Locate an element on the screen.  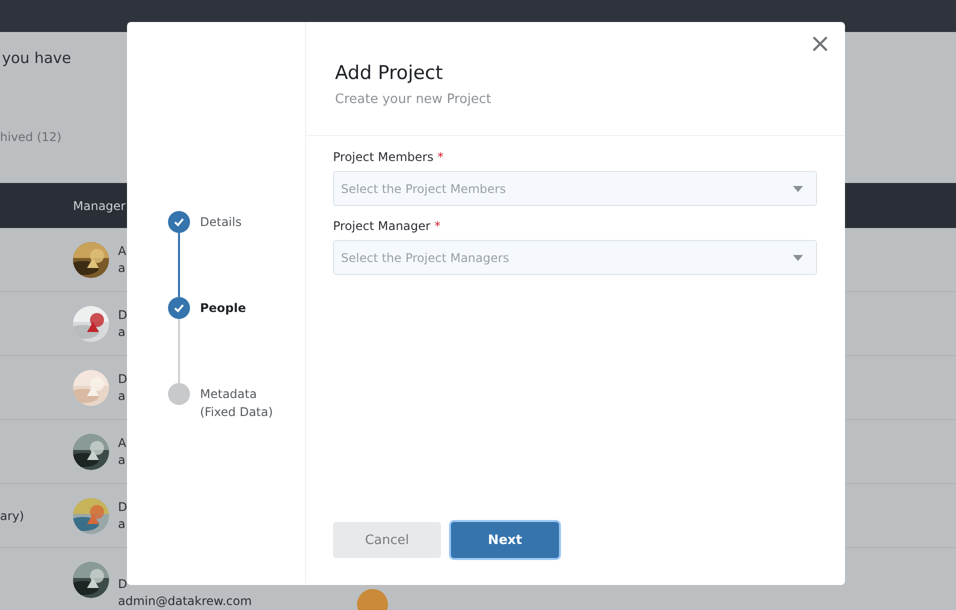
step-label: Details is located at coordinates (221, 222).